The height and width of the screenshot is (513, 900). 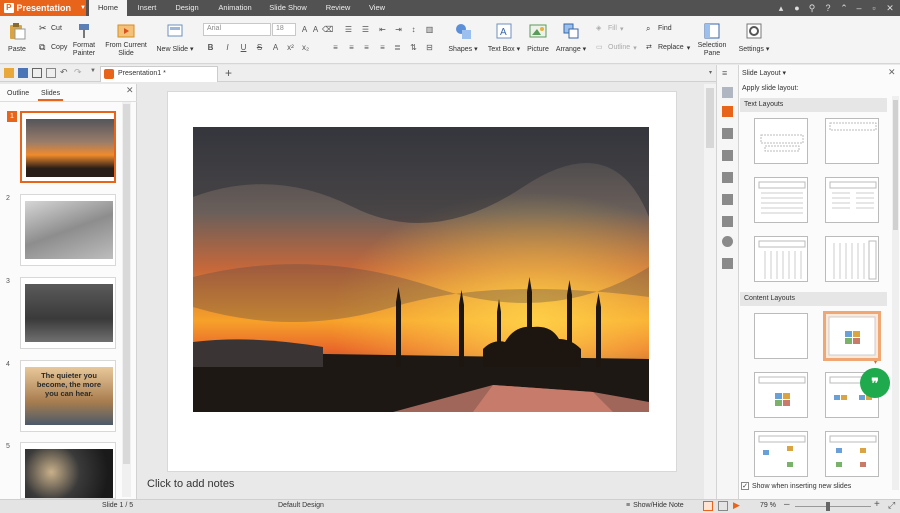 What do you see at coordinates (398, 29) in the screenshot?
I see `increase-indent-icon: ⇥` at bounding box center [398, 29].